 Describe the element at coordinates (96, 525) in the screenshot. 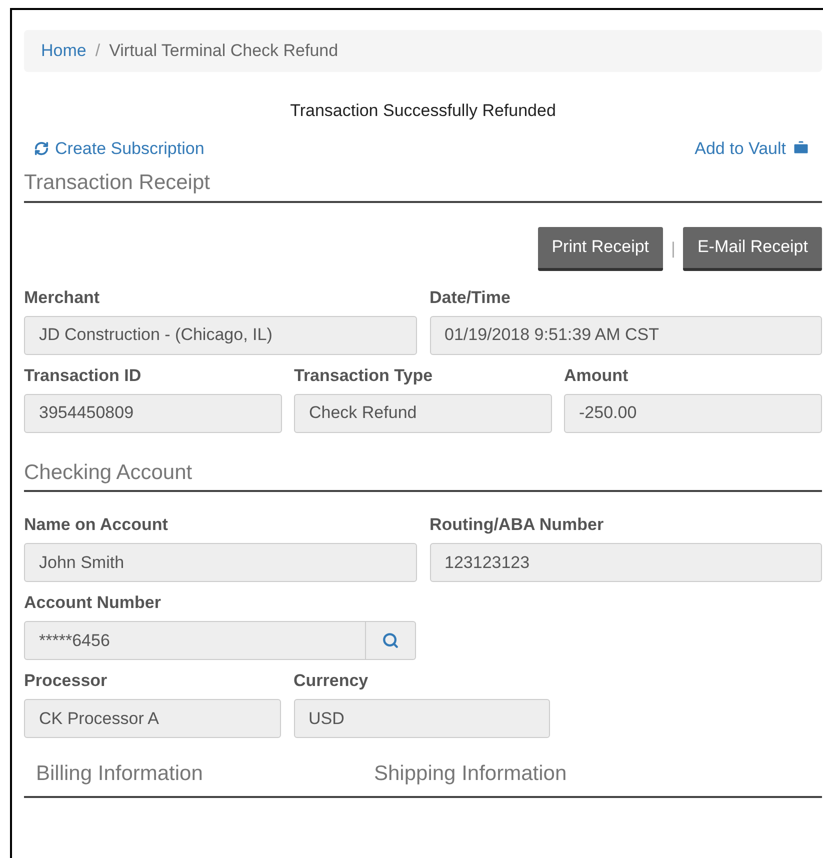

I see `field-label: Name on Account` at that location.